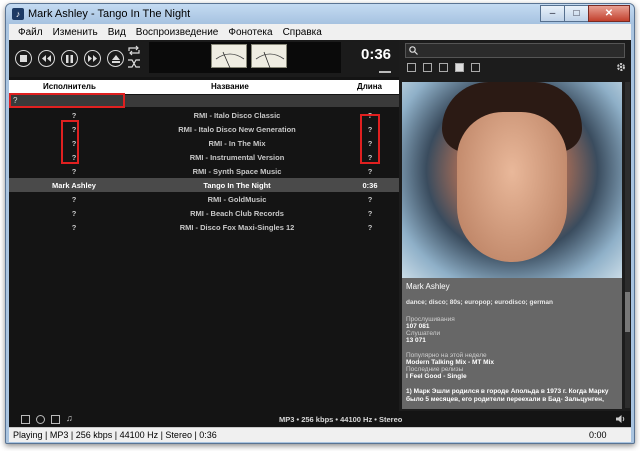 Image resolution: width=640 pixels, height=451 pixels. I want to click on gear-icon, so click(621, 67).